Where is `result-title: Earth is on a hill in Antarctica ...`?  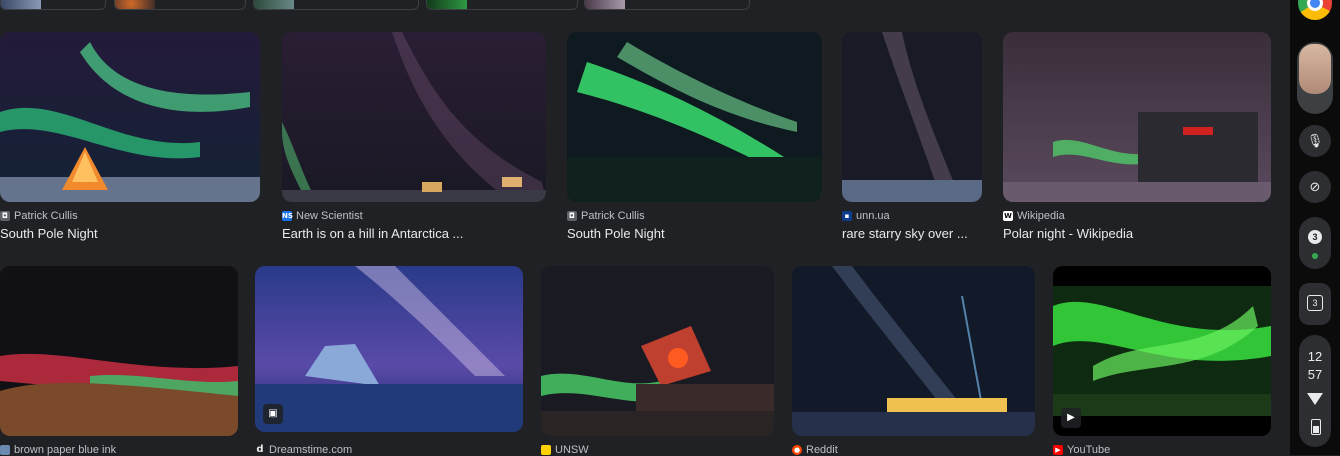
result-title: Earth is on a hill in Antarctica ... is located at coordinates (372, 233).